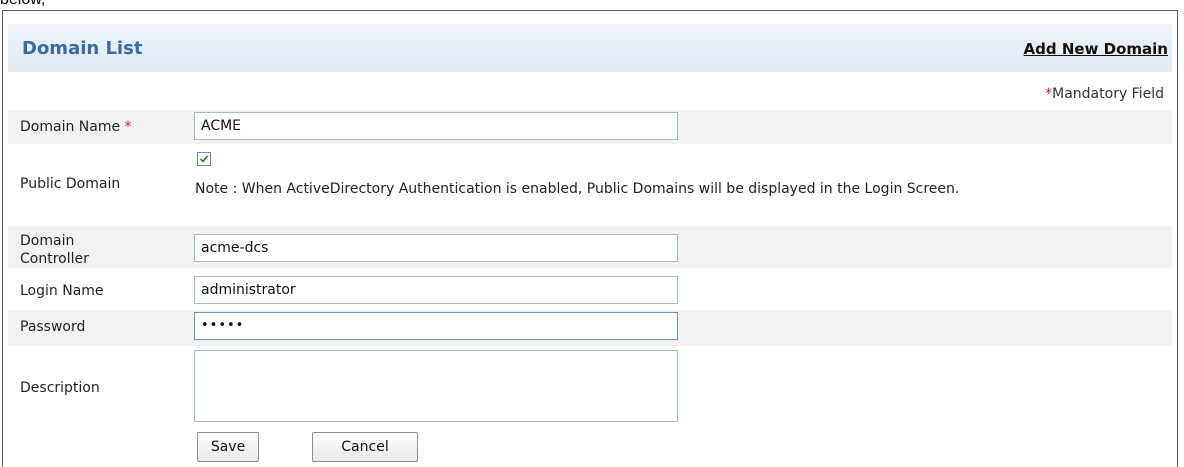  What do you see at coordinates (70, 184) in the screenshot?
I see `public-domain-label: Public Domain` at bounding box center [70, 184].